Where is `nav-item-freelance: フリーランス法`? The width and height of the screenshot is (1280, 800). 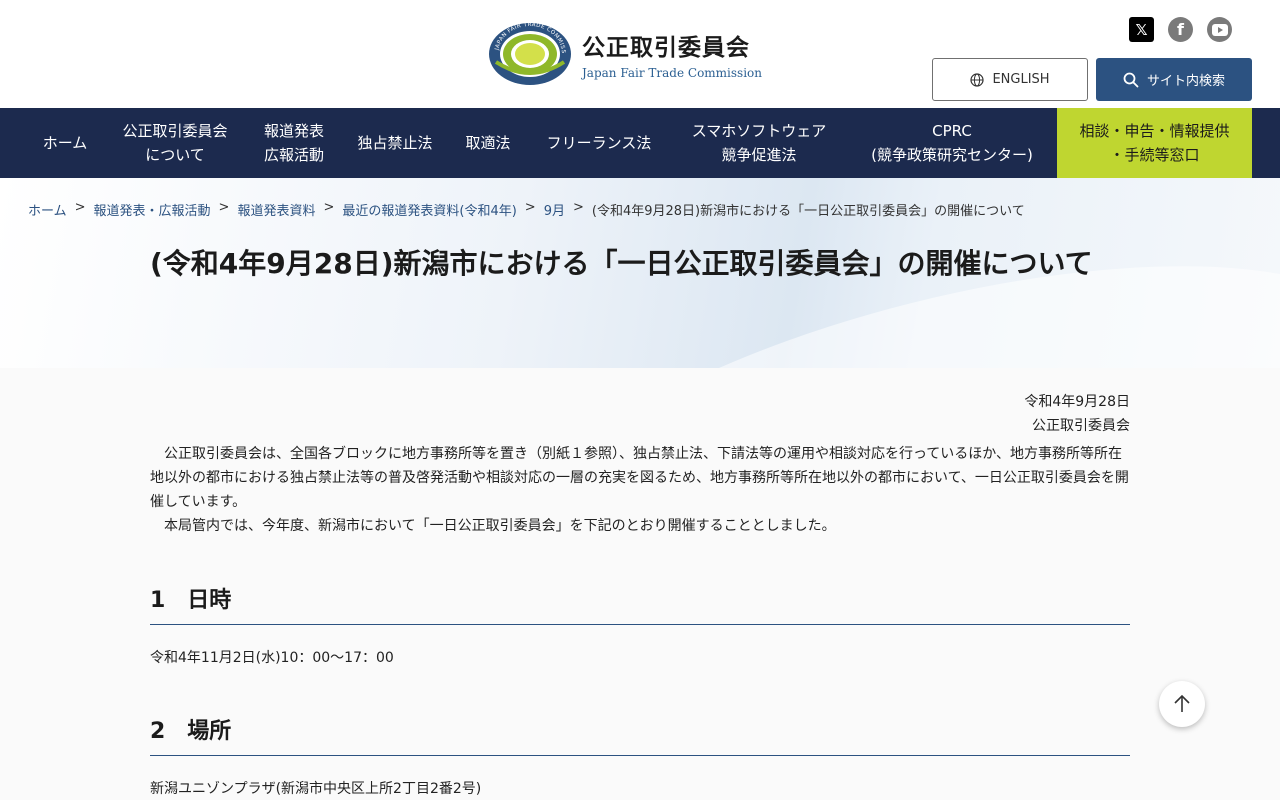
nav-item-freelance: フリーランス法 is located at coordinates (599, 143).